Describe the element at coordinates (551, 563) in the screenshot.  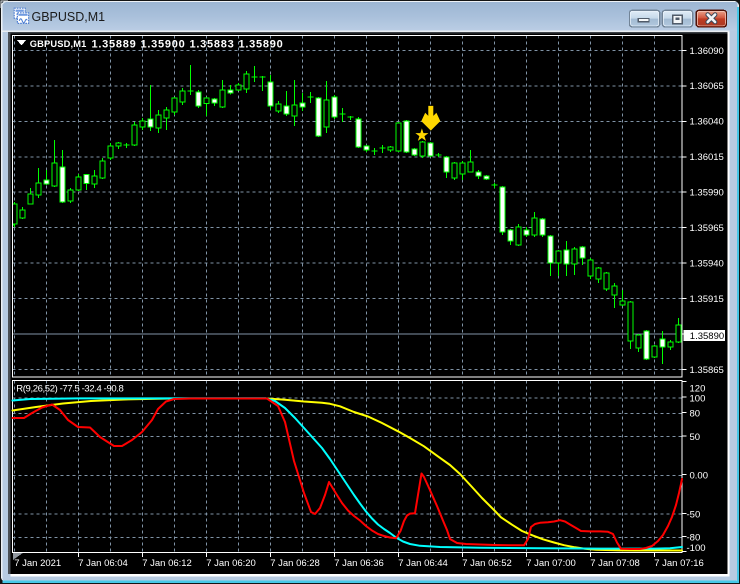
I see `svg-text: 7 Jan 07:00` at that location.